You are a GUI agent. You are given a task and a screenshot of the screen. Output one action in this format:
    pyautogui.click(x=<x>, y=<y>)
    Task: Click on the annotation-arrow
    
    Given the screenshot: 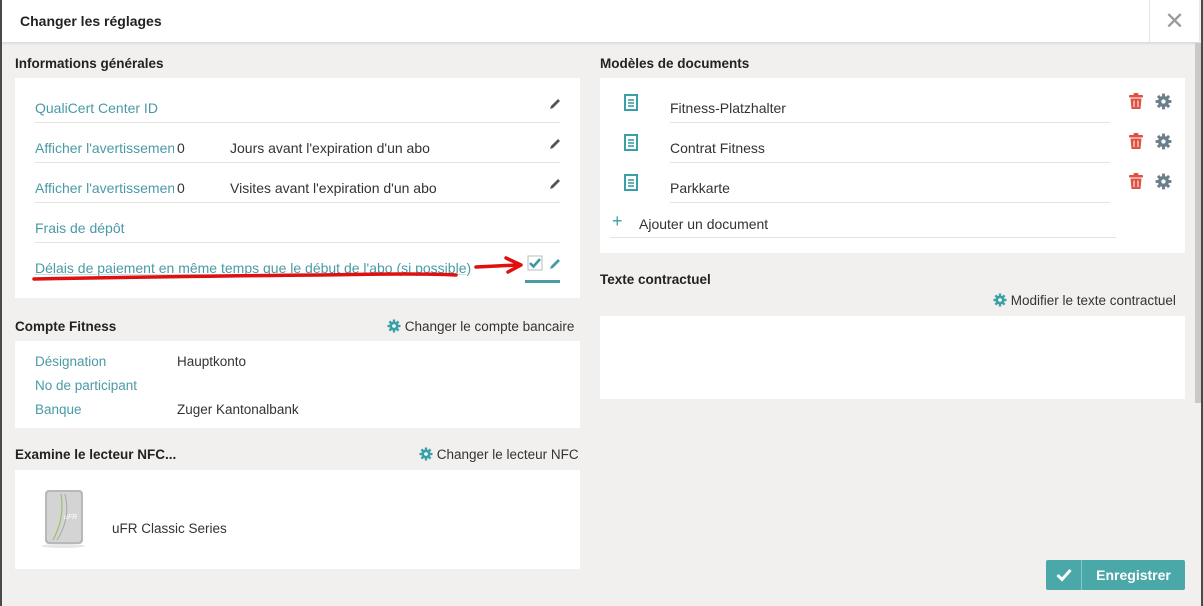 What is the action you would take?
    pyautogui.click(x=277, y=268)
    